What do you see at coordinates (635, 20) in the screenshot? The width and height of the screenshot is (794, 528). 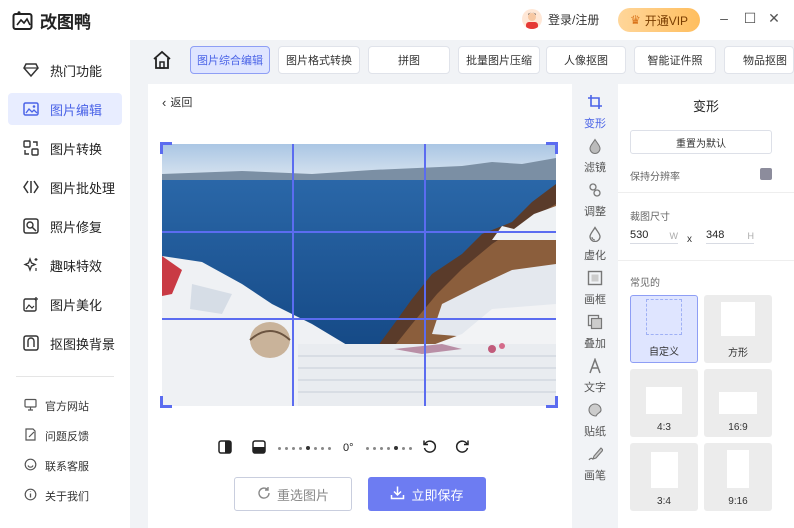 I see `crown-icon: ♛` at bounding box center [635, 20].